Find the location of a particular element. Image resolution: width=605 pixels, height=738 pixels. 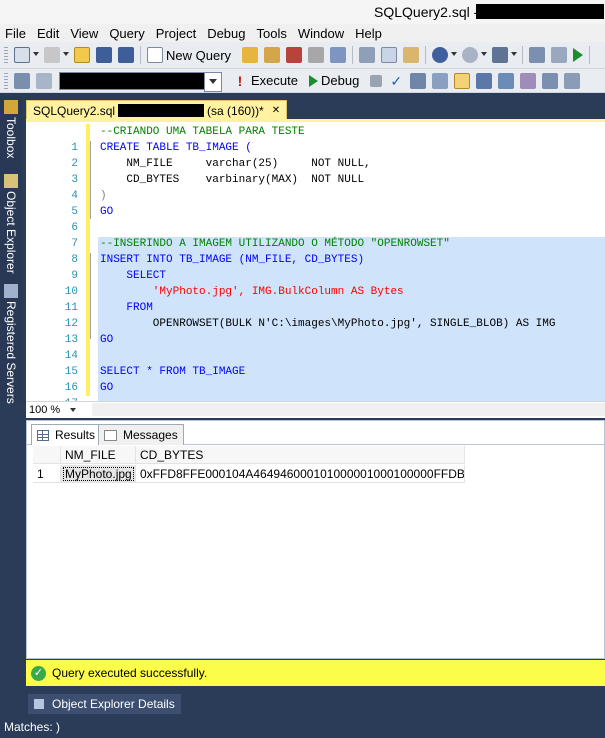

menu-edit: Edit is located at coordinates (48, 33).